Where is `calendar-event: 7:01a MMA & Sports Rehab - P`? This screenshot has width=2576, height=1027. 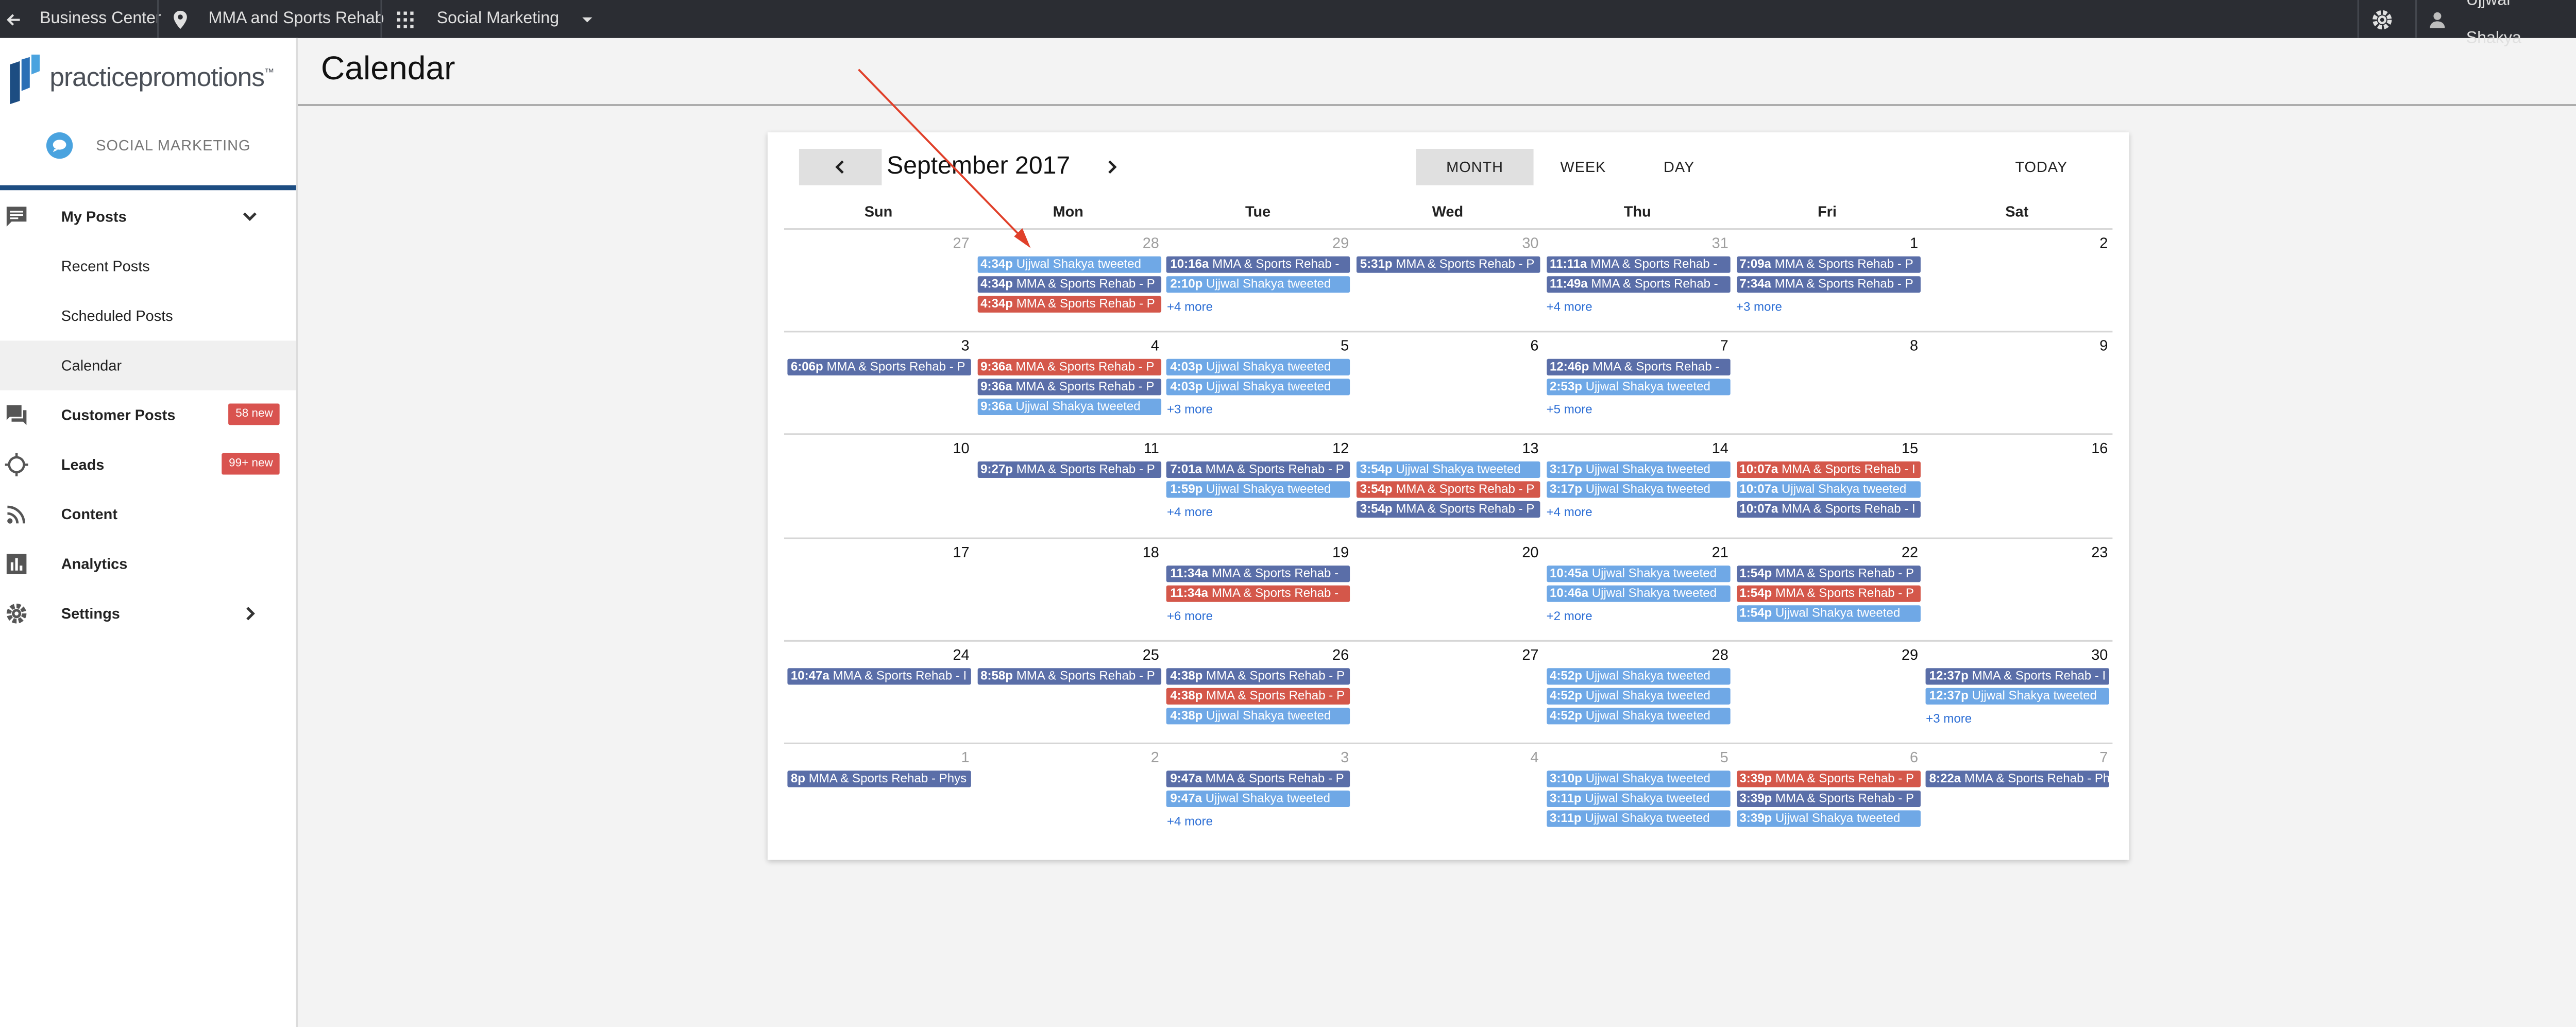 calendar-event: 7:01a MMA & Sports Rehab - P is located at coordinates (1258, 469).